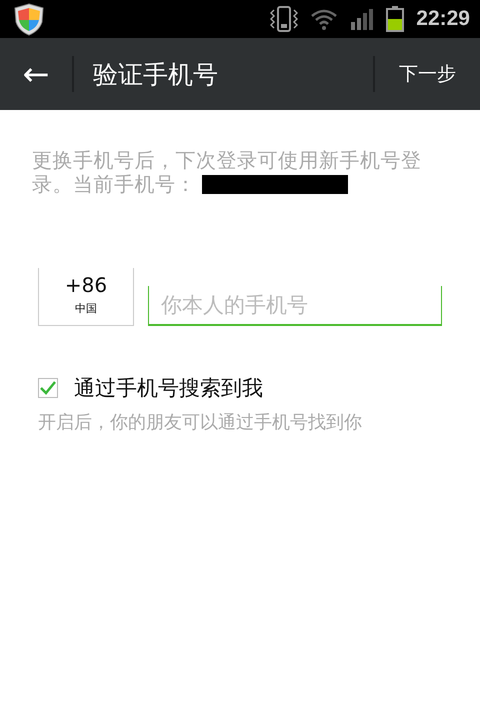 The width and height of the screenshot is (480, 711). I want to click on vibrate-icon, so click(284, 19).